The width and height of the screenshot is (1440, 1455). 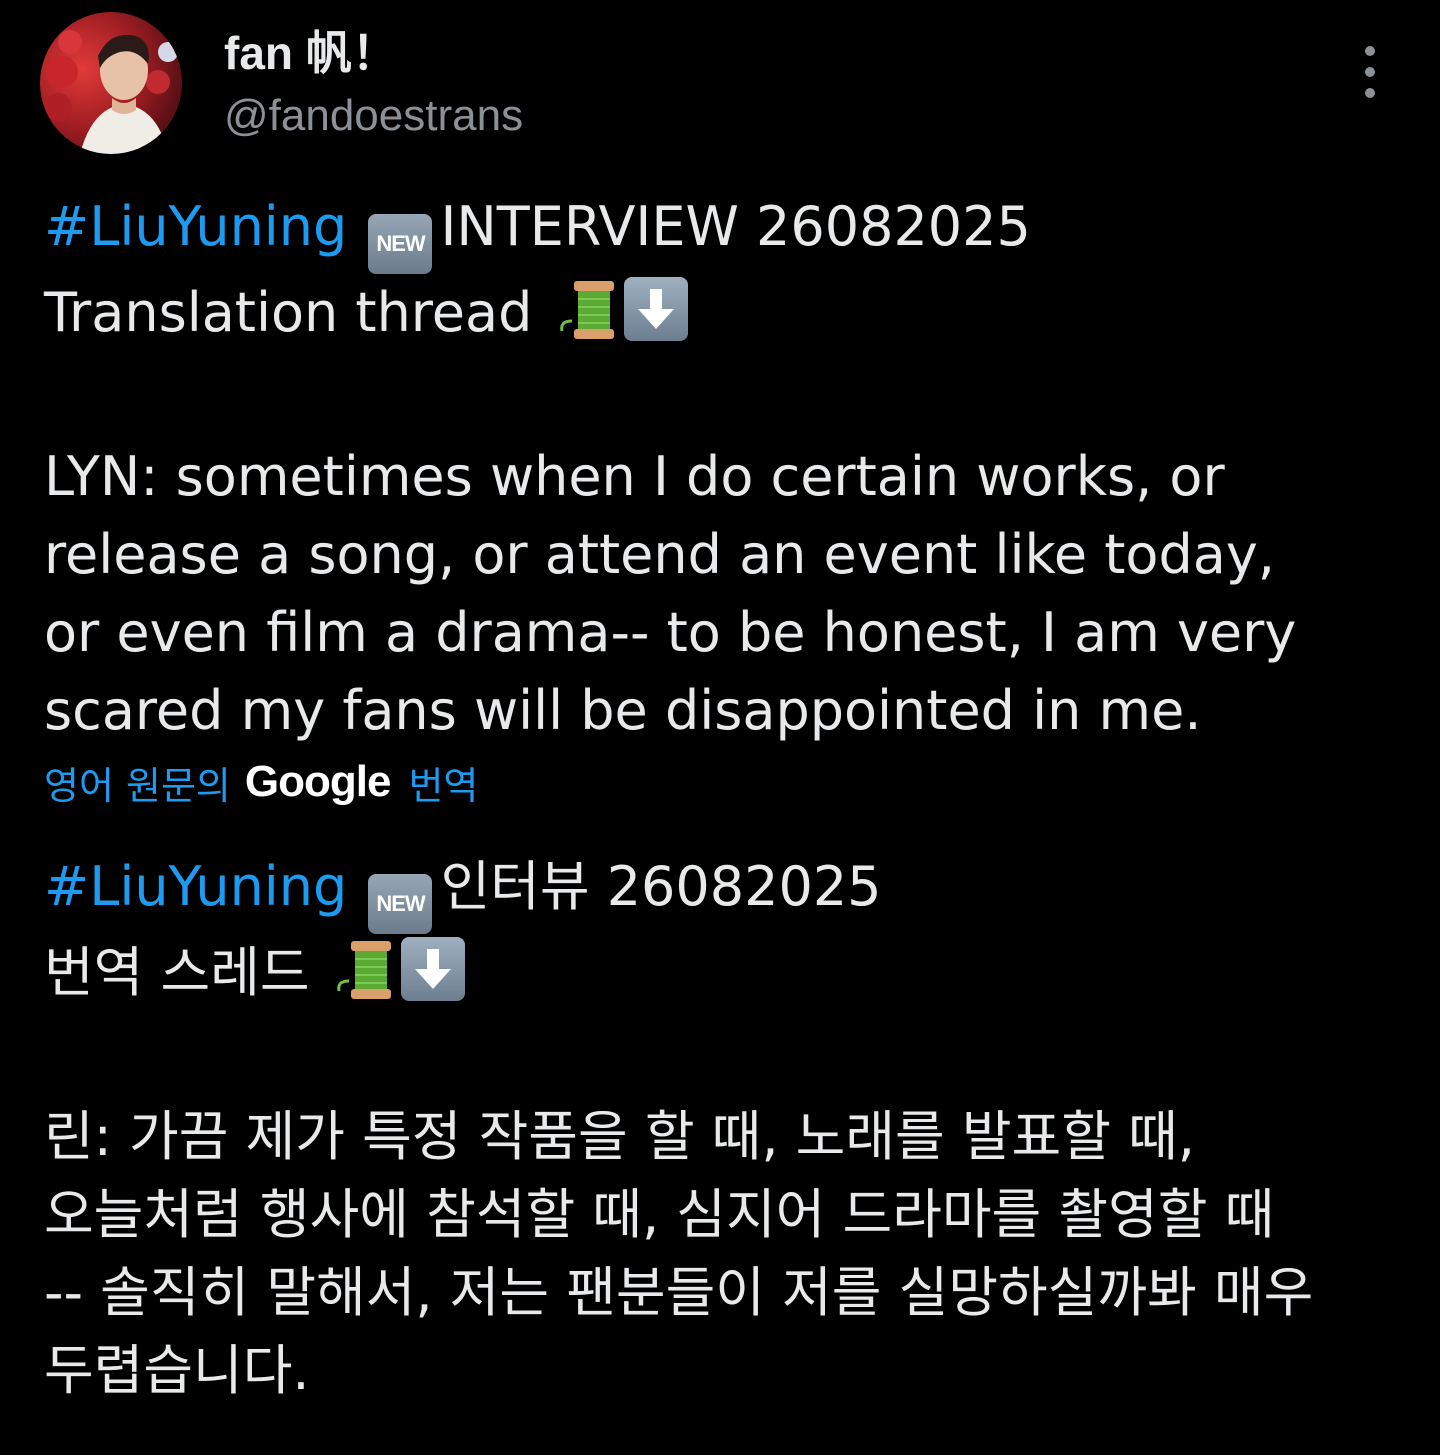 I want to click on post-title-line: #LiuYuning NEW INTERVIEW 26082025, so click(x=714, y=231).